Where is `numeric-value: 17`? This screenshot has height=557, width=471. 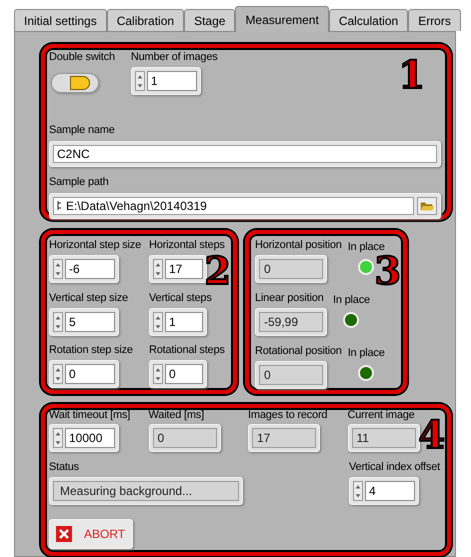 numeric-value: 17 is located at coordinates (184, 269).